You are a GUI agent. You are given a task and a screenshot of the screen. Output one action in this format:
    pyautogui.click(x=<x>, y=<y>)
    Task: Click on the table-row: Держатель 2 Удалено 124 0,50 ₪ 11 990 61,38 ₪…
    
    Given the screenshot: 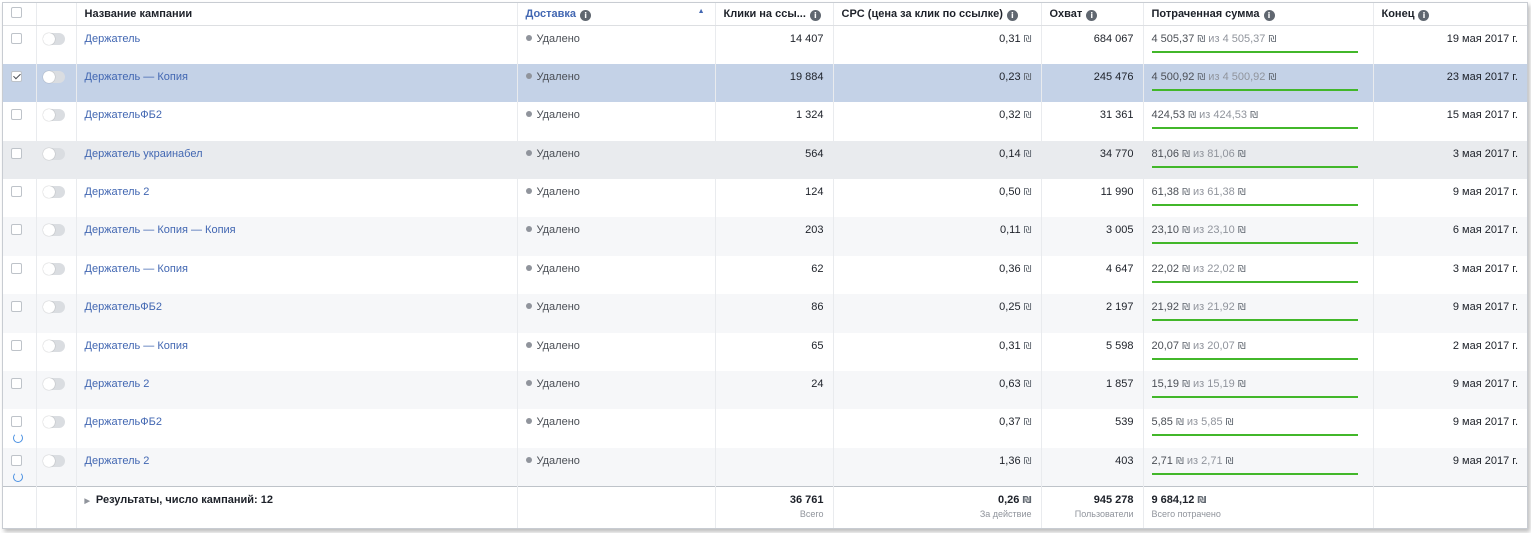 What is the action you would take?
    pyautogui.click(x=765, y=198)
    